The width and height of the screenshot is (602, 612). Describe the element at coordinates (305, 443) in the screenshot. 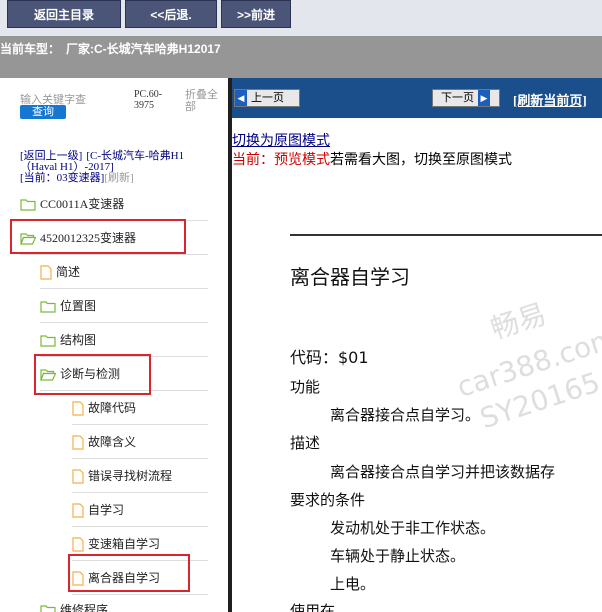

I see `doc-desc-title: 描述` at that location.